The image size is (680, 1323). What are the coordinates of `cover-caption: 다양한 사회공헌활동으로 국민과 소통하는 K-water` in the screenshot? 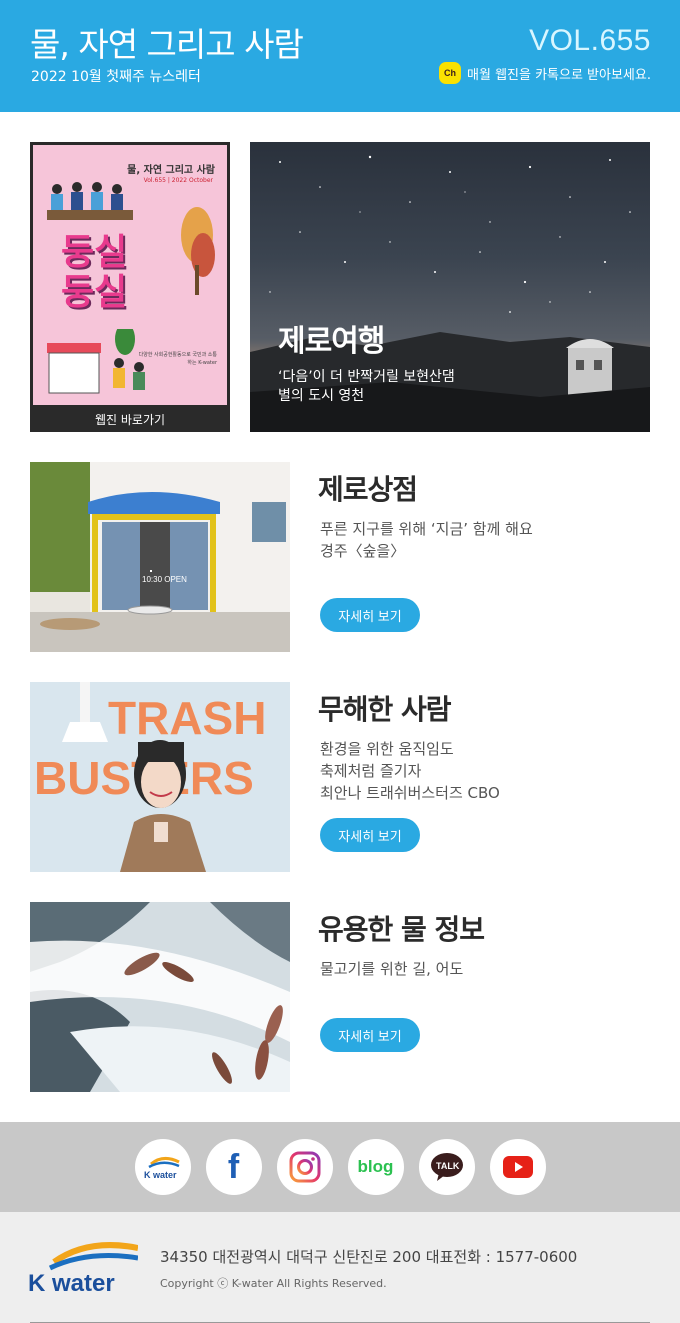 It's located at (177, 359).